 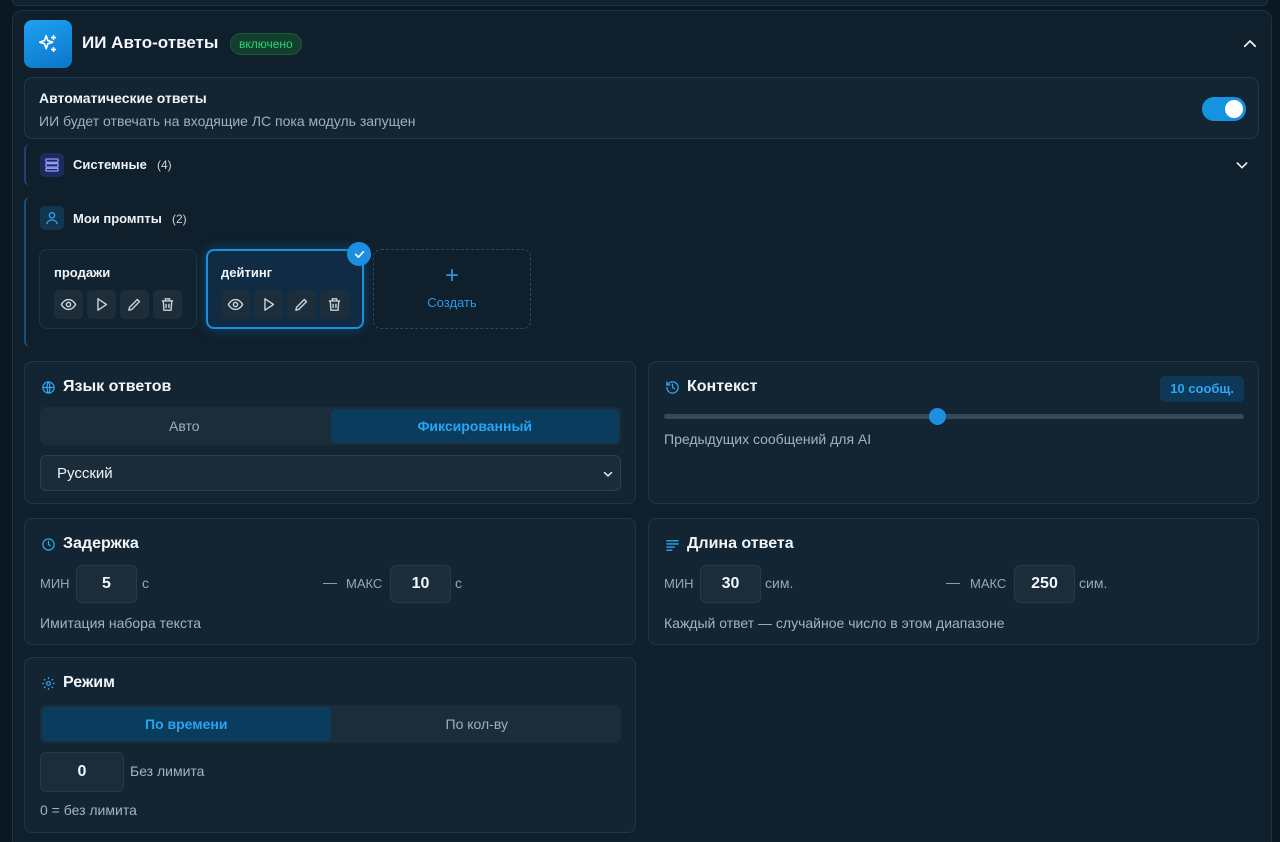 I want to click on delay-title: Задержка, so click(x=101, y=543).